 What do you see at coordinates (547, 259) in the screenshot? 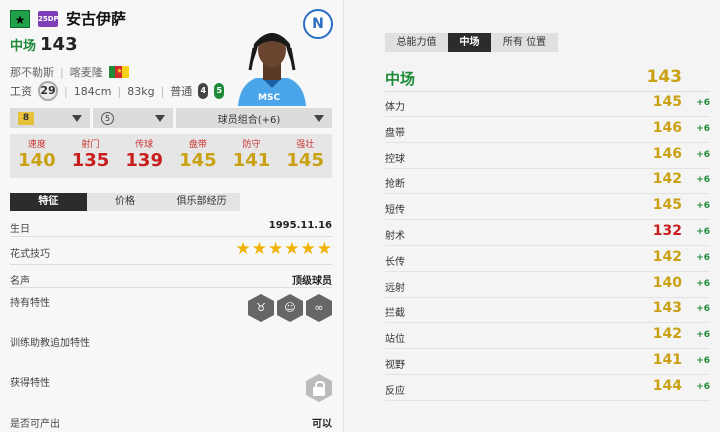
I see `attribute-row: 长传 142 +6` at bounding box center [547, 259].